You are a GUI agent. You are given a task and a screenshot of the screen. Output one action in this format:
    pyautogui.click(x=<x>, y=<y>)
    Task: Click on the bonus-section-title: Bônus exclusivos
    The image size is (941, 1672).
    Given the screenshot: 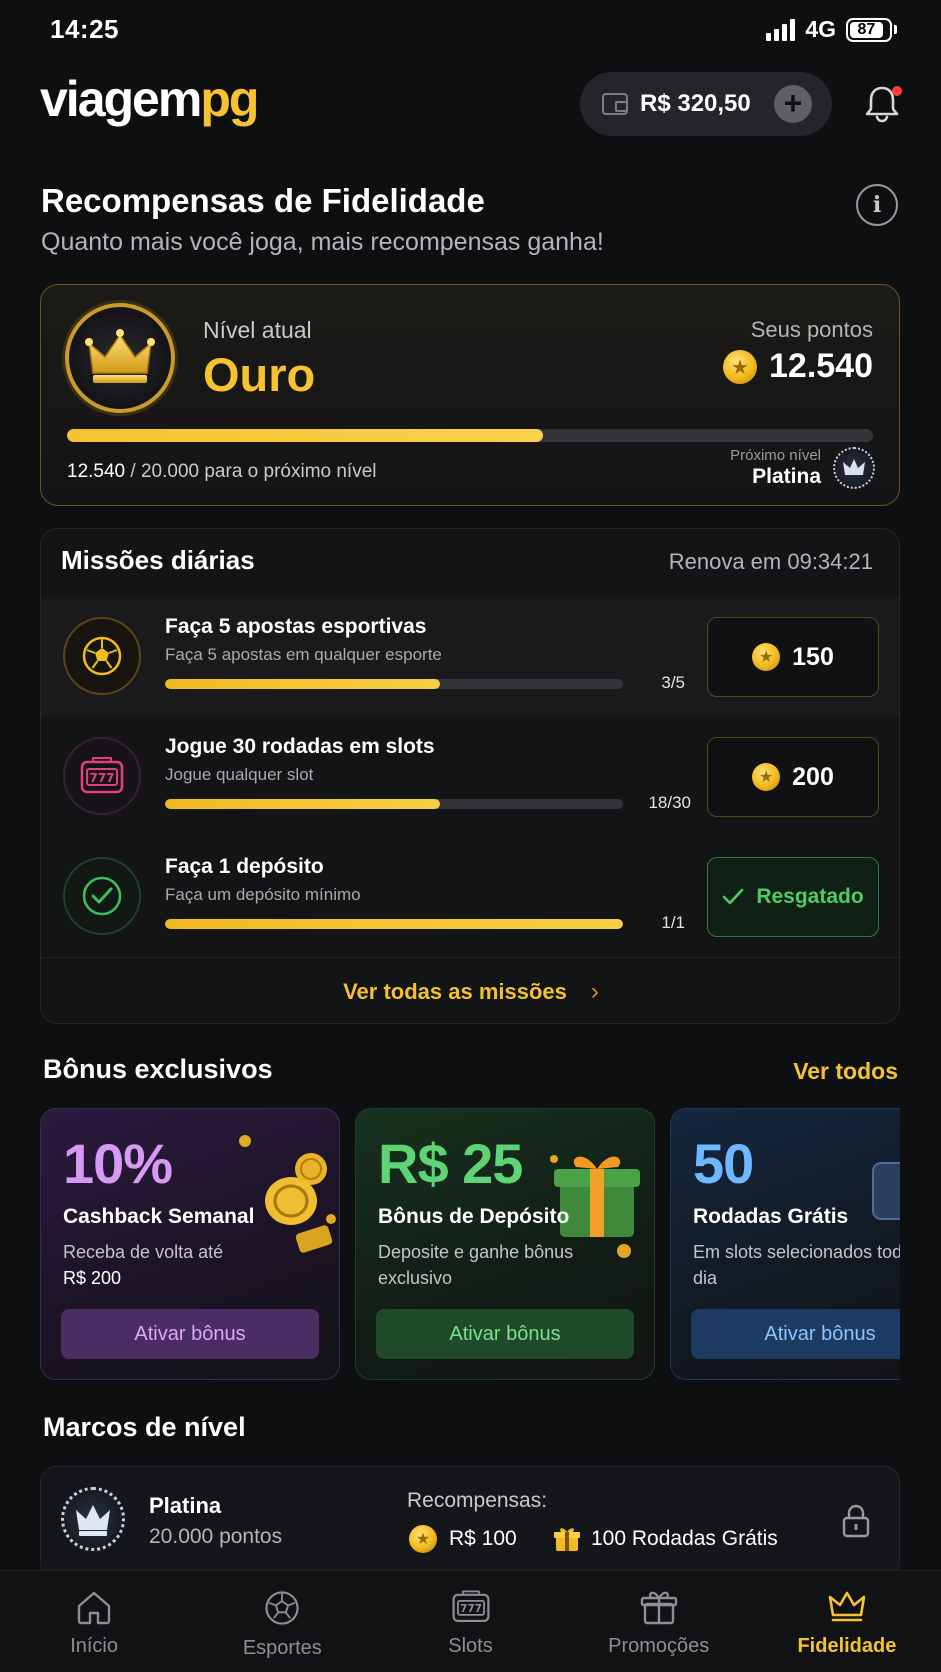 What is the action you would take?
    pyautogui.click(x=158, y=1069)
    